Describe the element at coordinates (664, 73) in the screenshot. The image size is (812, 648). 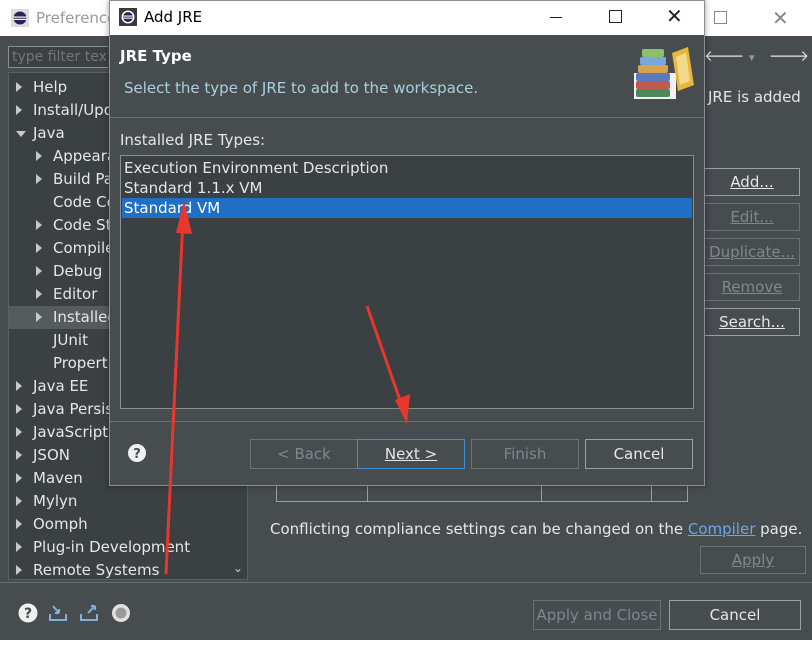
I see `jre-library-icon` at that location.